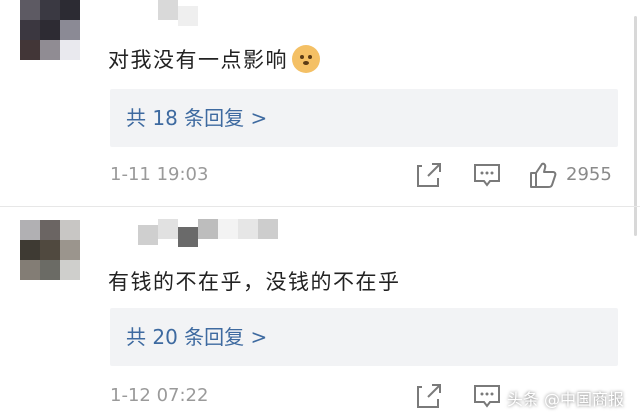 Image resolution: width=640 pixels, height=418 pixels. Describe the element at coordinates (320, 176) in the screenshot. I see `comment-meta: 1-11 19:03 2955` at that location.